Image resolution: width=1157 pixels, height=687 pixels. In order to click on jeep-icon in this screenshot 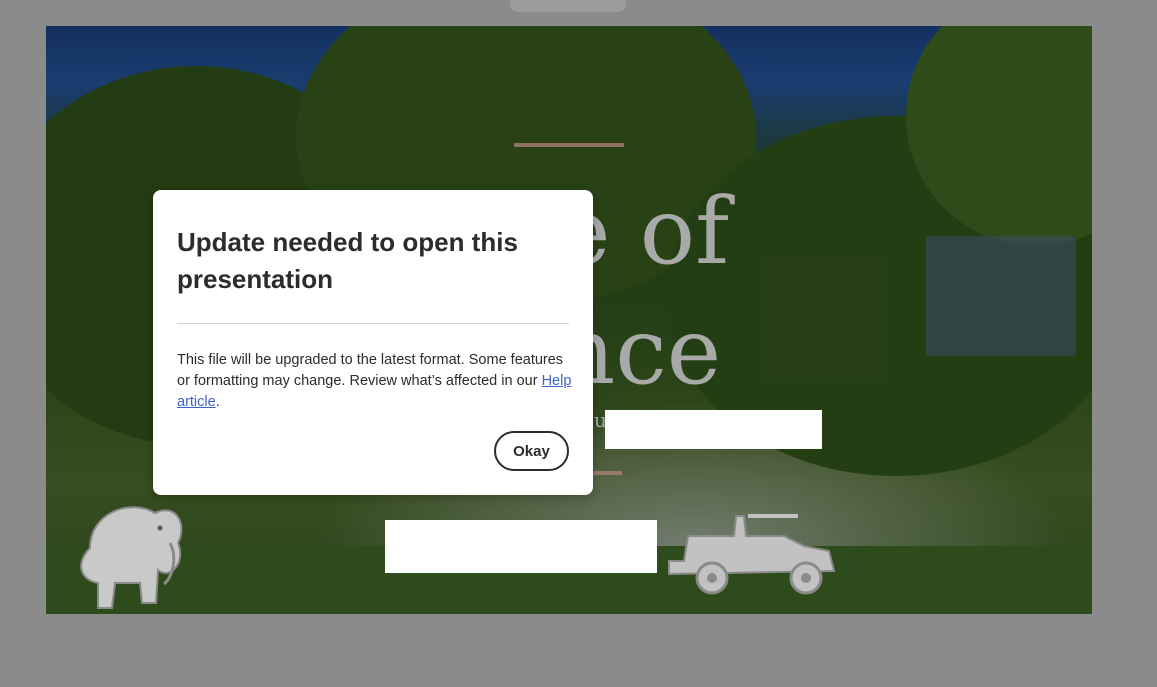, I will do `click(752, 554)`.